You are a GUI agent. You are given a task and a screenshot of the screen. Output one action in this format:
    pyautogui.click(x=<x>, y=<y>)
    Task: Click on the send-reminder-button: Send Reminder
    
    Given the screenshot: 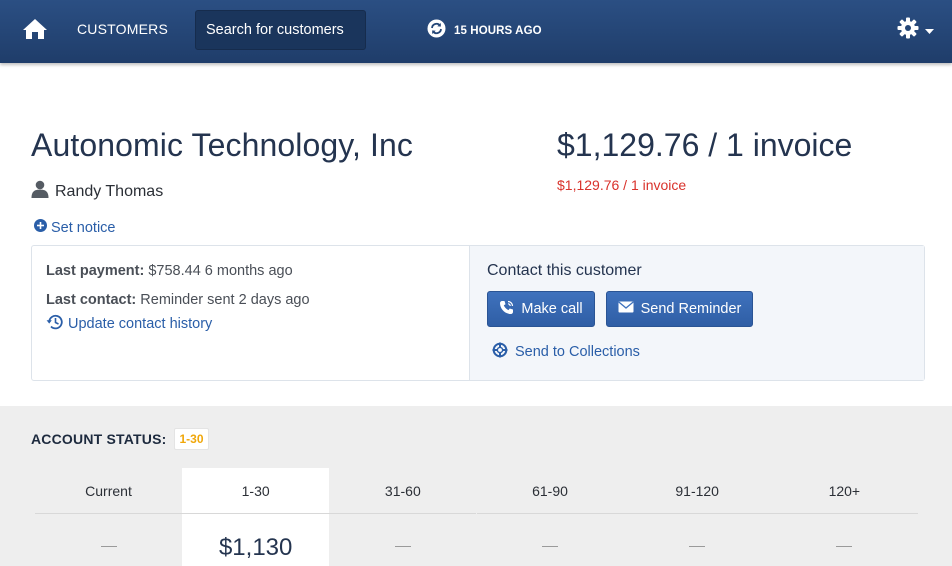 What is the action you would take?
    pyautogui.click(x=679, y=309)
    